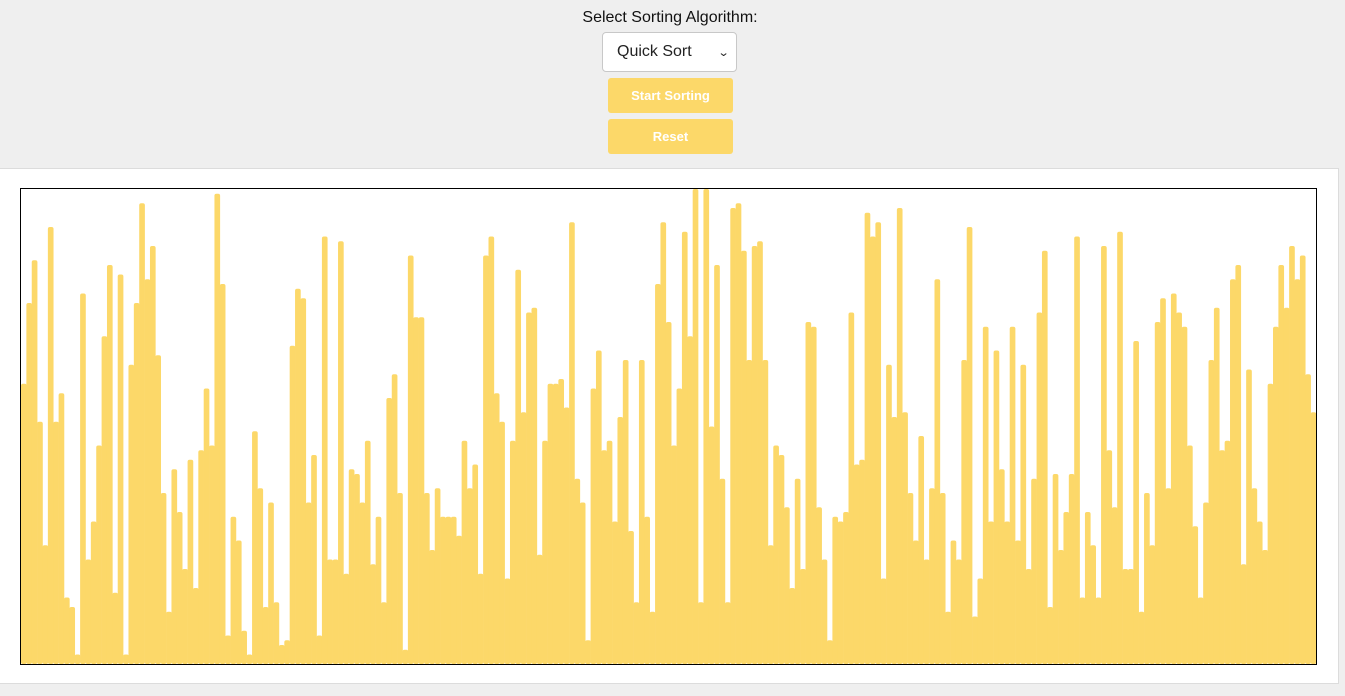 The width and height of the screenshot is (1345, 696). What do you see at coordinates (669, 52) in the screenshot?
I see `algorithm-select: Quick Sort ⌄` at bounding box center [669, 52].